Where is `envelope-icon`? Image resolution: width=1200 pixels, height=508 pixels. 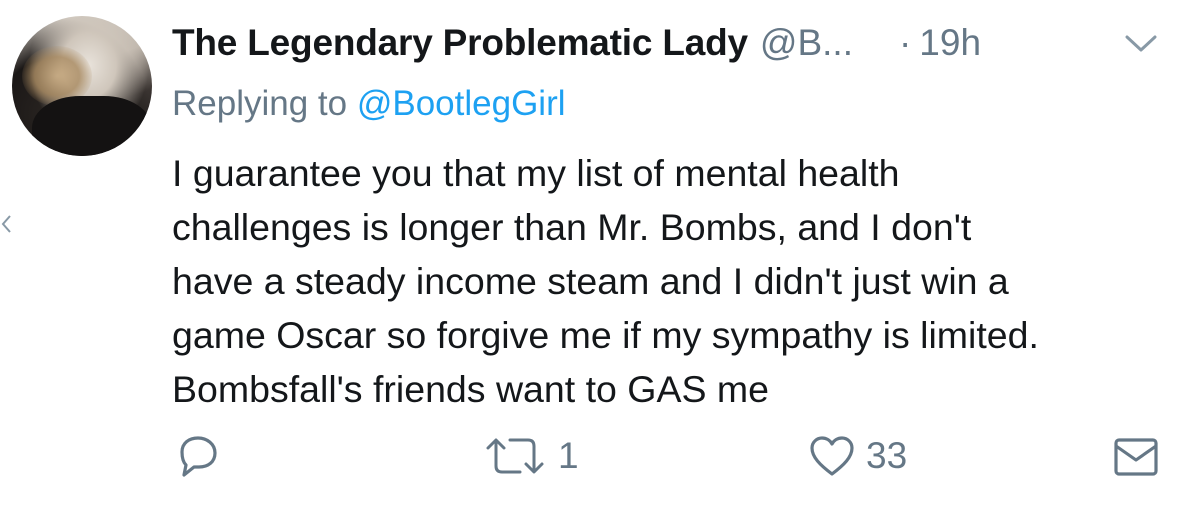
envelope-icon is located at coordinates (1136, 456).